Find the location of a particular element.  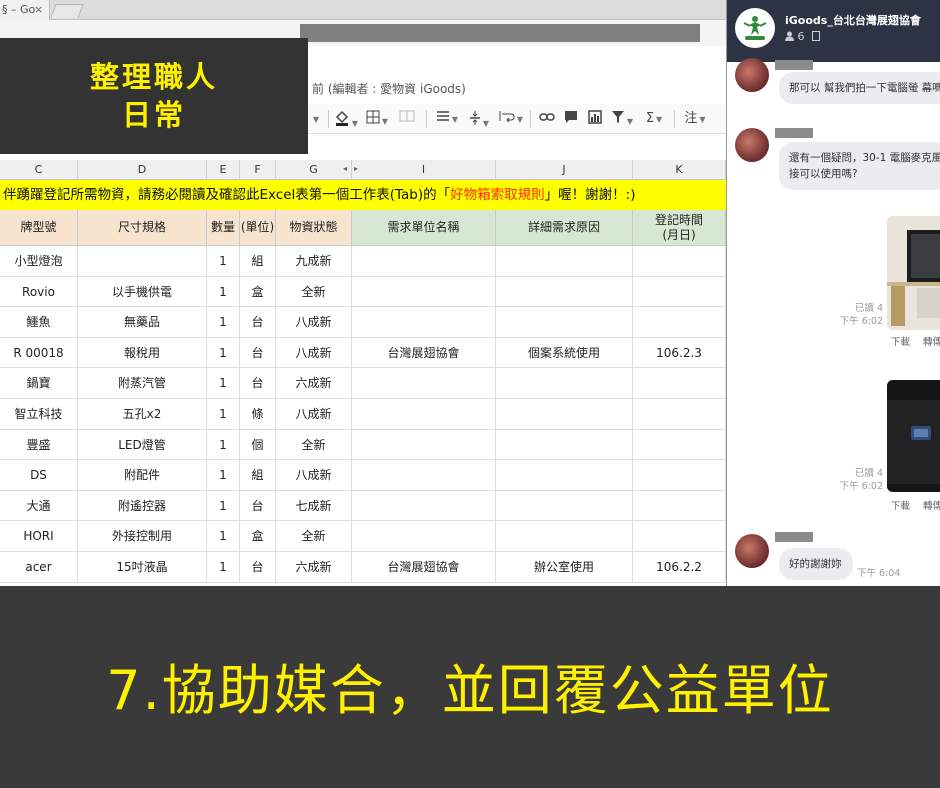

column-header-i: I is located at coordinates (424, 170).